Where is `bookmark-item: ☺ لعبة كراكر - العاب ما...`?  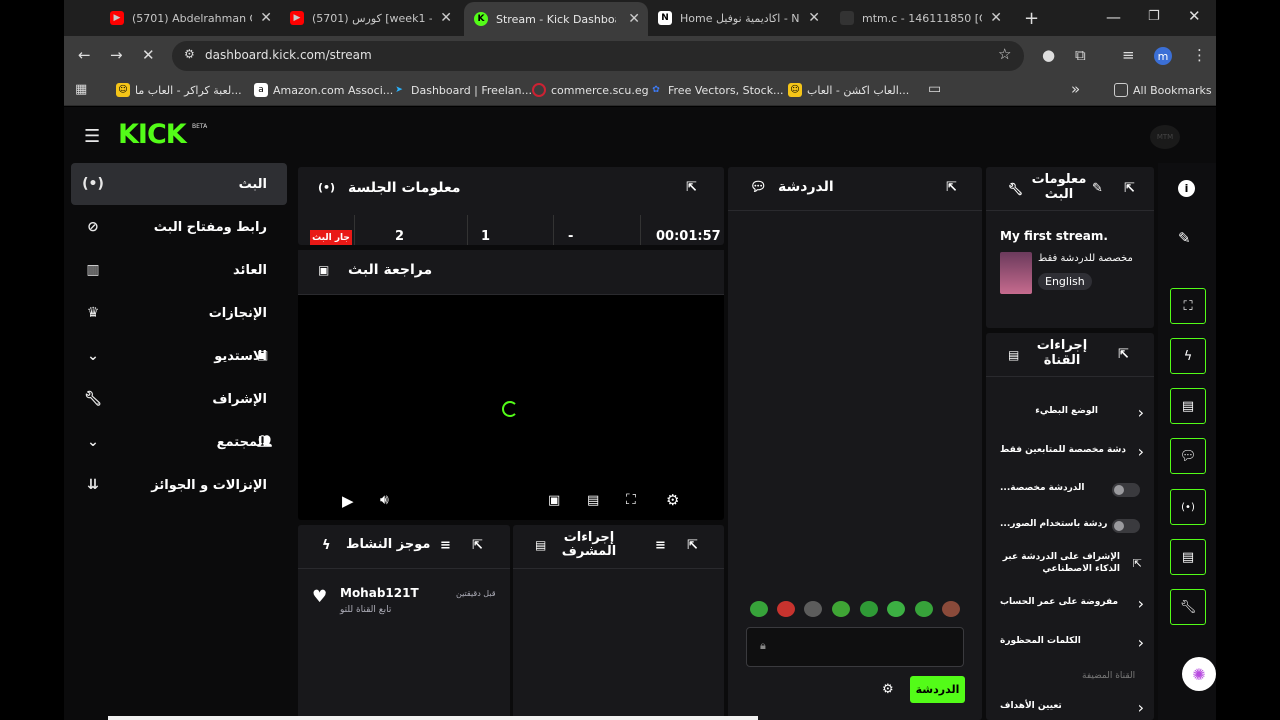
bookmark-item: ☺ لعبة كراكر - العاب ما... is located at coordinates (179, 90).